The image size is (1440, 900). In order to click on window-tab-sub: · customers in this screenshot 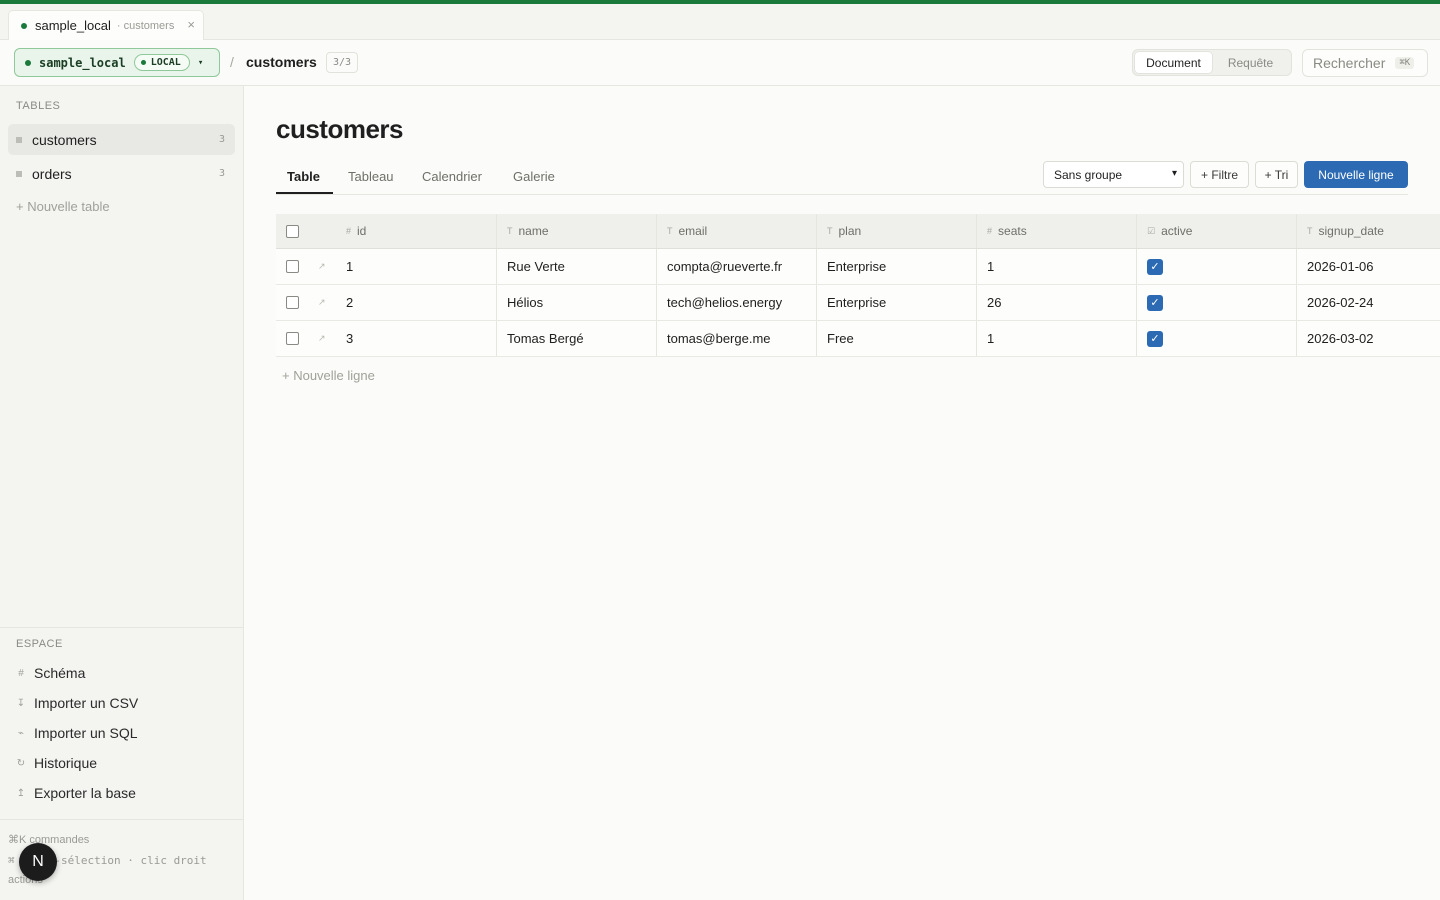, I will do `click(145, 25)`.